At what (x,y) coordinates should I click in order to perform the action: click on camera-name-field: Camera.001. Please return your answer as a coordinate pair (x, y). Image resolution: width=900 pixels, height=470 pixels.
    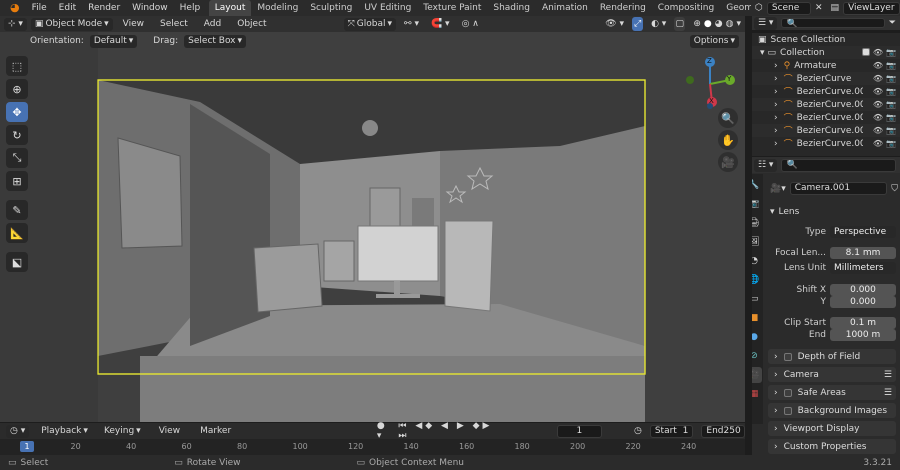
    Looking at the image, I should click on (838, 188).